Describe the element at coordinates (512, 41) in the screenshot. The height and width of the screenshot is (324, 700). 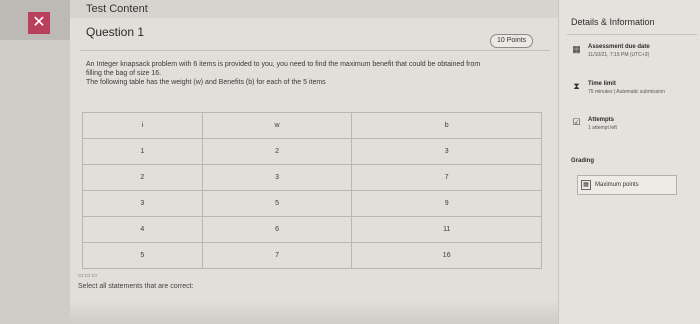
I see `points-badge: 10 Points` at that location.